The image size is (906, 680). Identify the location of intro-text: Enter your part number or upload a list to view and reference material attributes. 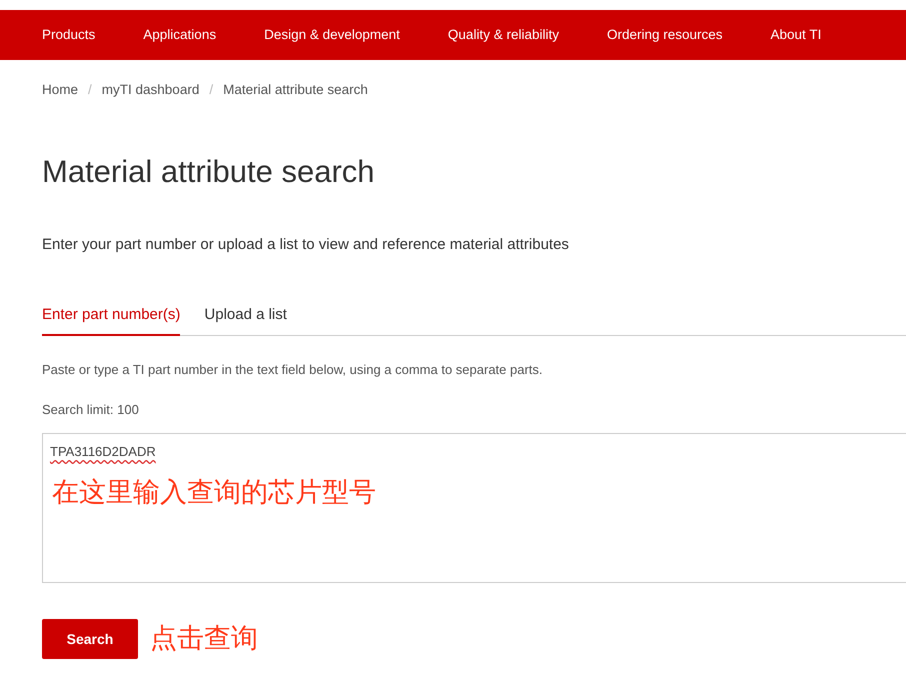
(306, 245).